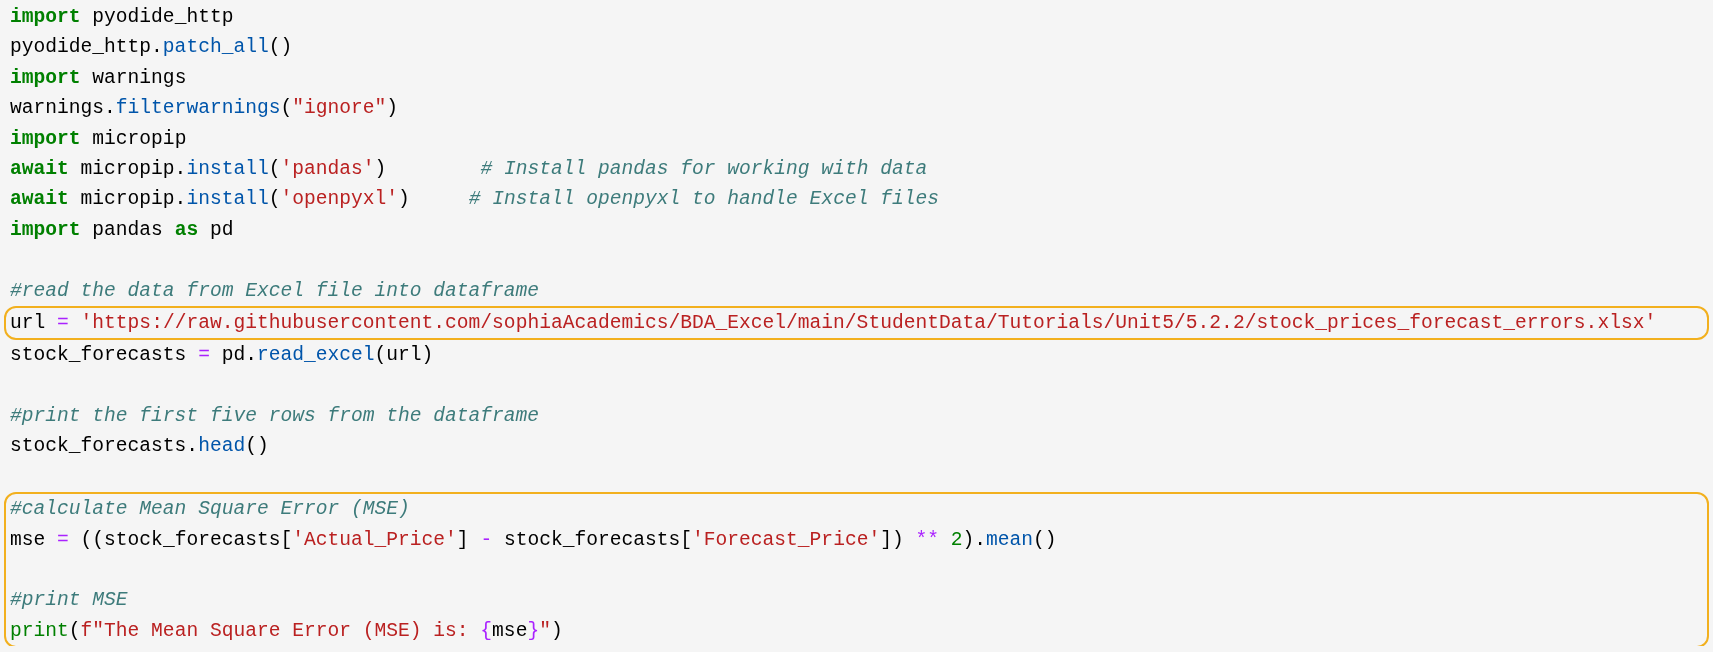 The width and height of the screenshot is (1713, 652). What do you see at coordinates (99, 78) in the screenshot?
I see `code-line: import warnings` at bounding box center [99, 78].